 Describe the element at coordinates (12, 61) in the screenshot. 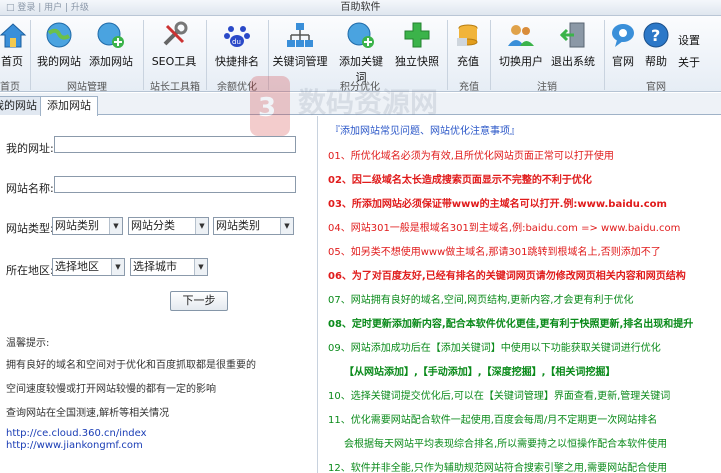

I see `home-button-label: 首页` at that location.